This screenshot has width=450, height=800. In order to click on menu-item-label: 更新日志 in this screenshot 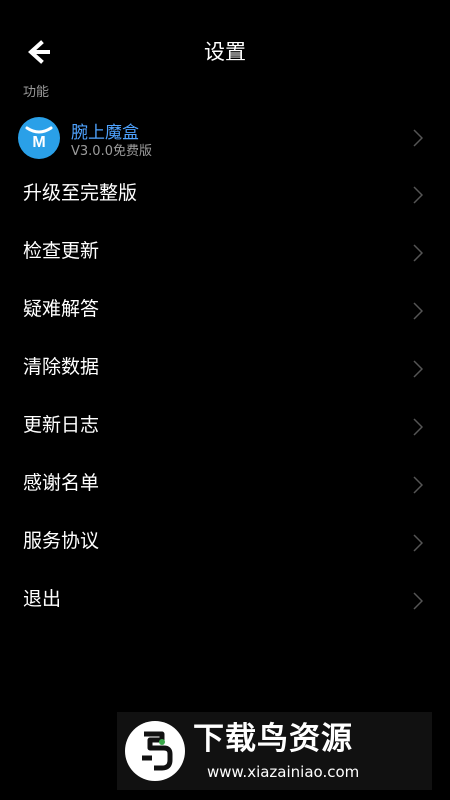, I will do `click(61, 425)`.